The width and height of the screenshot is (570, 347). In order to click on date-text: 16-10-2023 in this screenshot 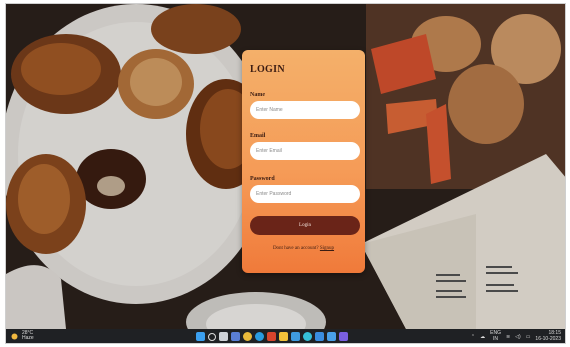, I will do `click(548, 338)`.